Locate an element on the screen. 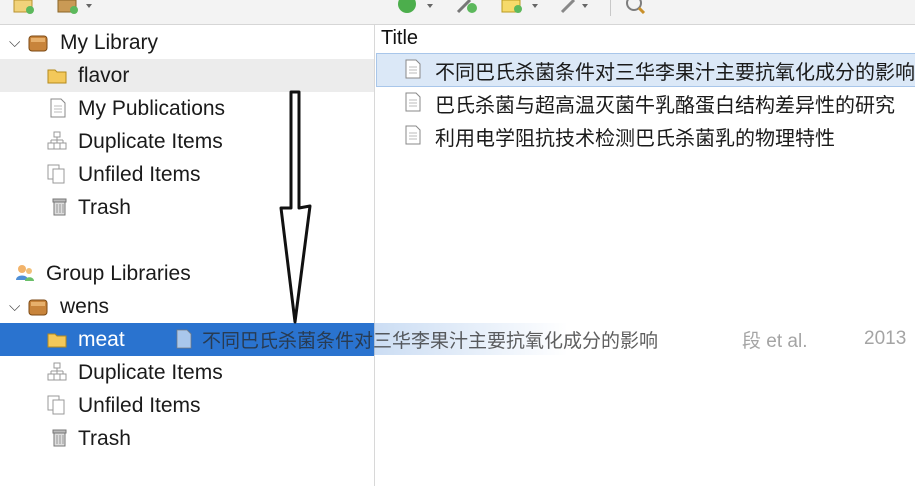 The height and width of the screenshot is (486, 915). tree-unfiled-items: Unfiled Items is located at coordinates (187, 174).